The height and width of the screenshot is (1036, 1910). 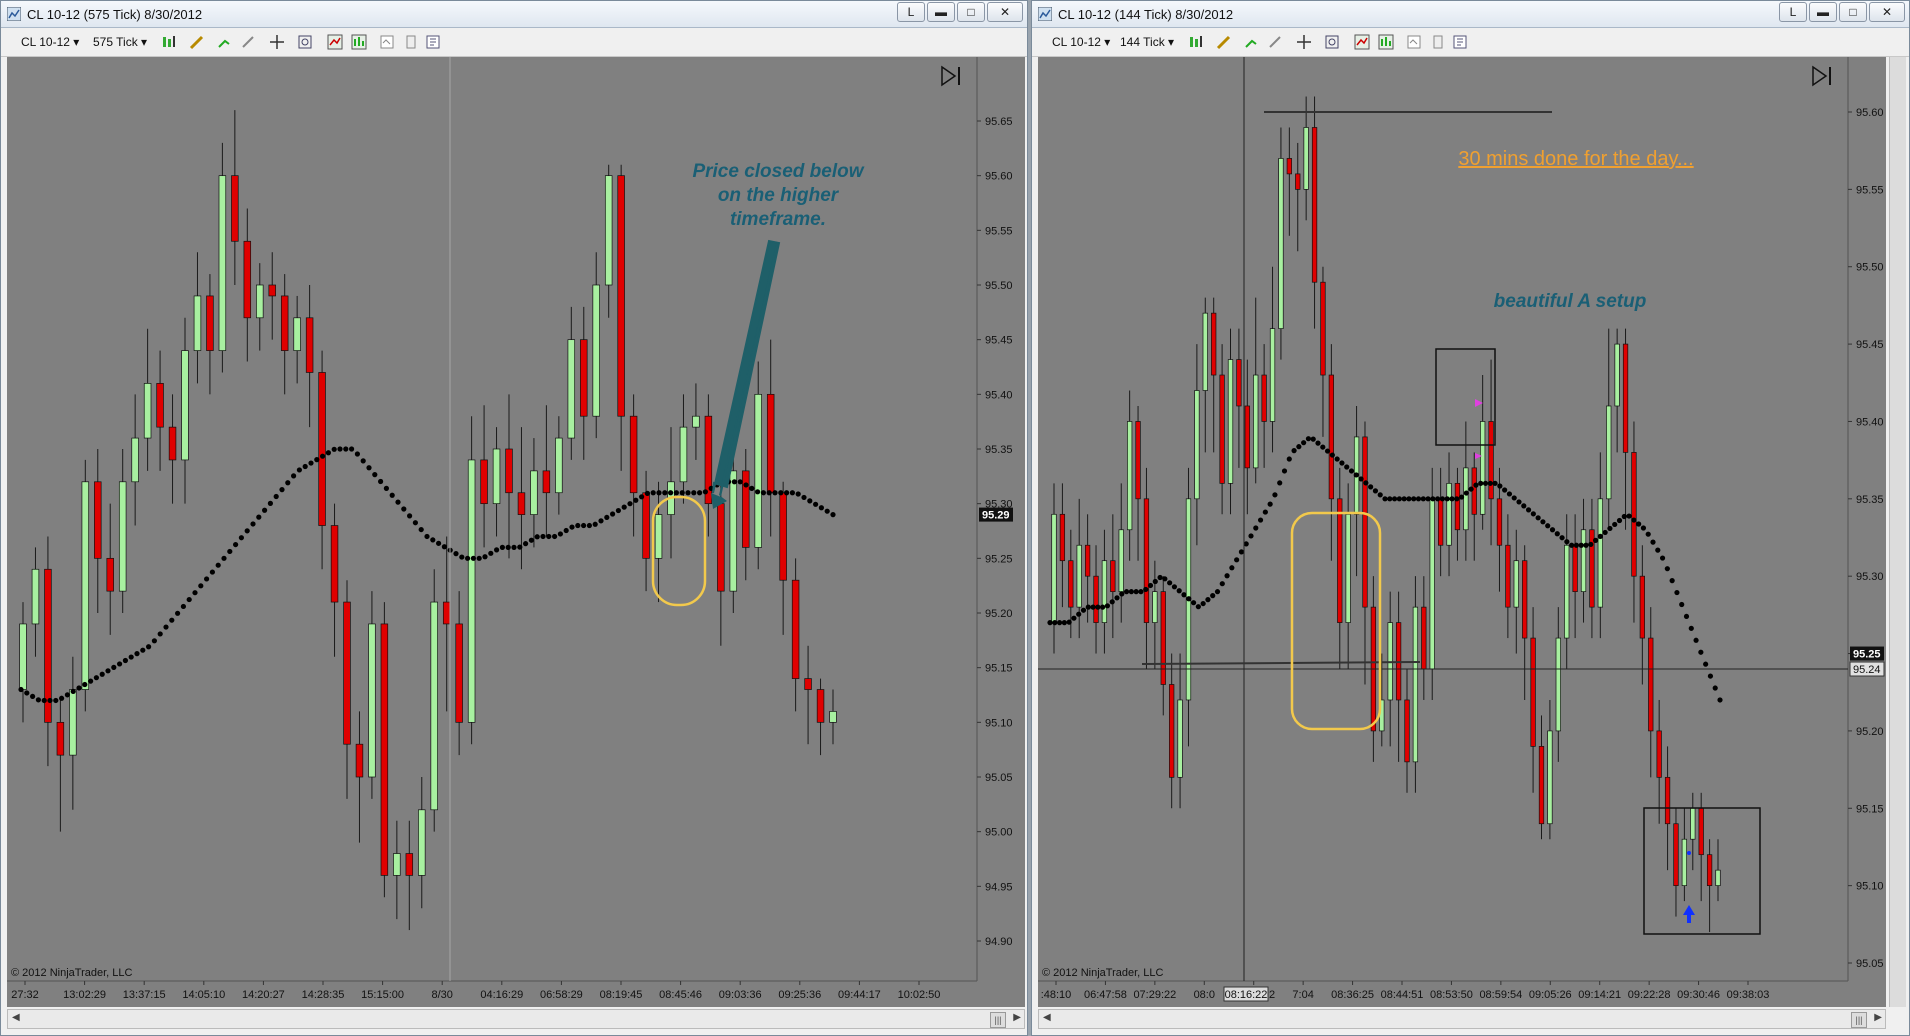 I want to click on left-titlebar: CL 10-12 (575 Tick) 8/30/2012 L ▬ □ ✕, so click(x=514, y=14).